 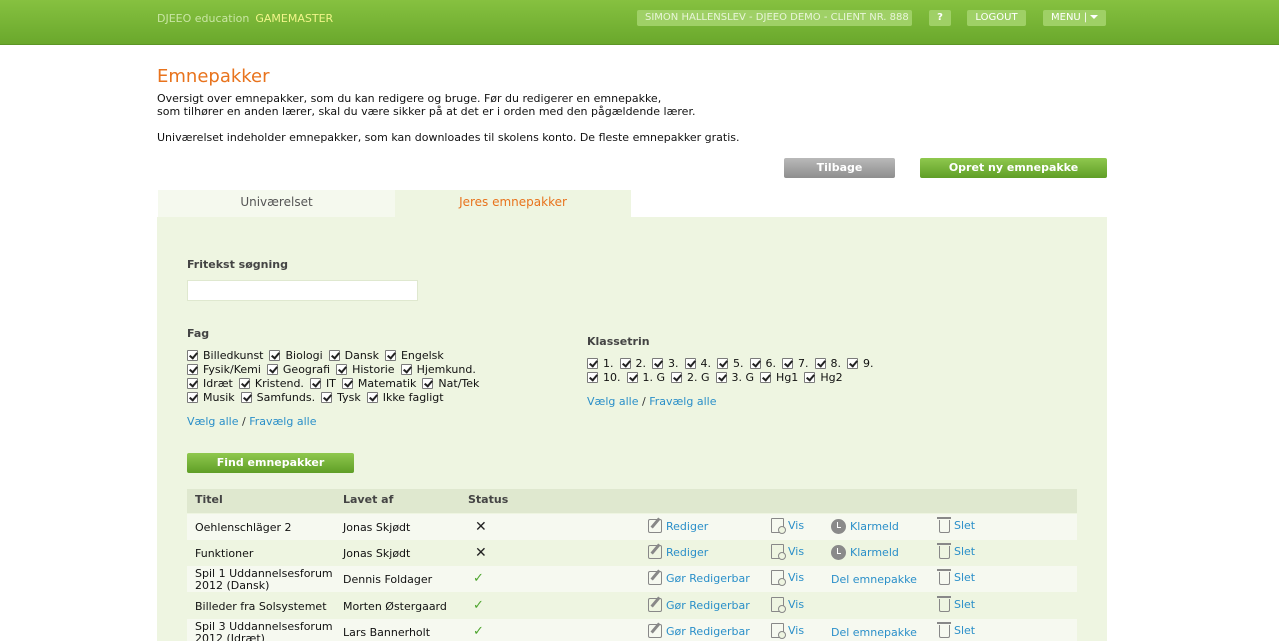 What do you see at coordinates (779, 377) in the screenshot?
I see `klassetrin-checkbox-item: Hg1` at bounding box center [779, 377].